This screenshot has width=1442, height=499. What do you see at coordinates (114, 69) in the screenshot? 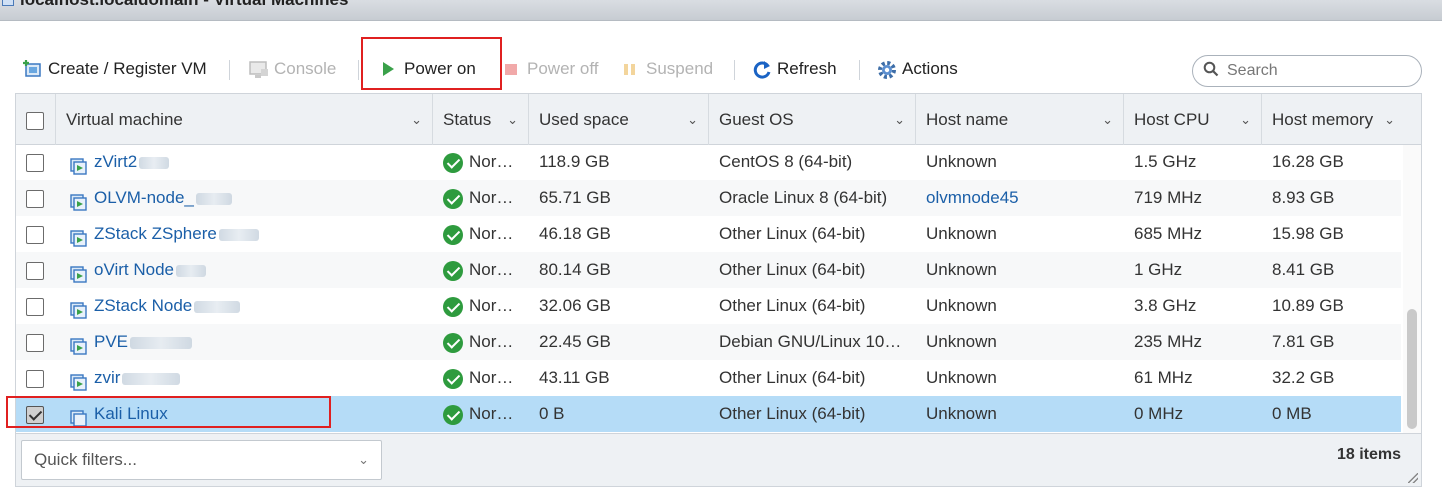
I see `create-register-vm-button: Create / Register VM` at bounding box center [114, 69].